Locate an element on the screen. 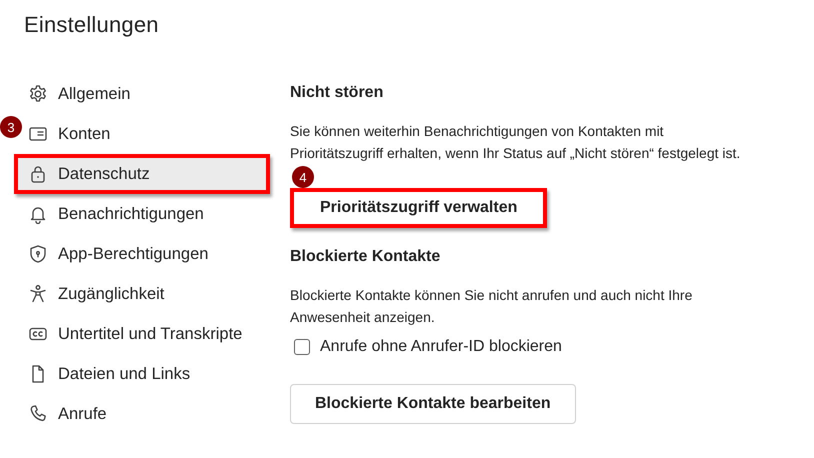 Image resolution: width=814 pixels, height=458 pixels. description-text: Sie können weiterhin Benachrichtigungen von Kontakten mit Prioritätszugriff erhalten, wenn Ihr Status auf „Nicht stören“ festgelegt ist. is located at coordinates (516, 142).